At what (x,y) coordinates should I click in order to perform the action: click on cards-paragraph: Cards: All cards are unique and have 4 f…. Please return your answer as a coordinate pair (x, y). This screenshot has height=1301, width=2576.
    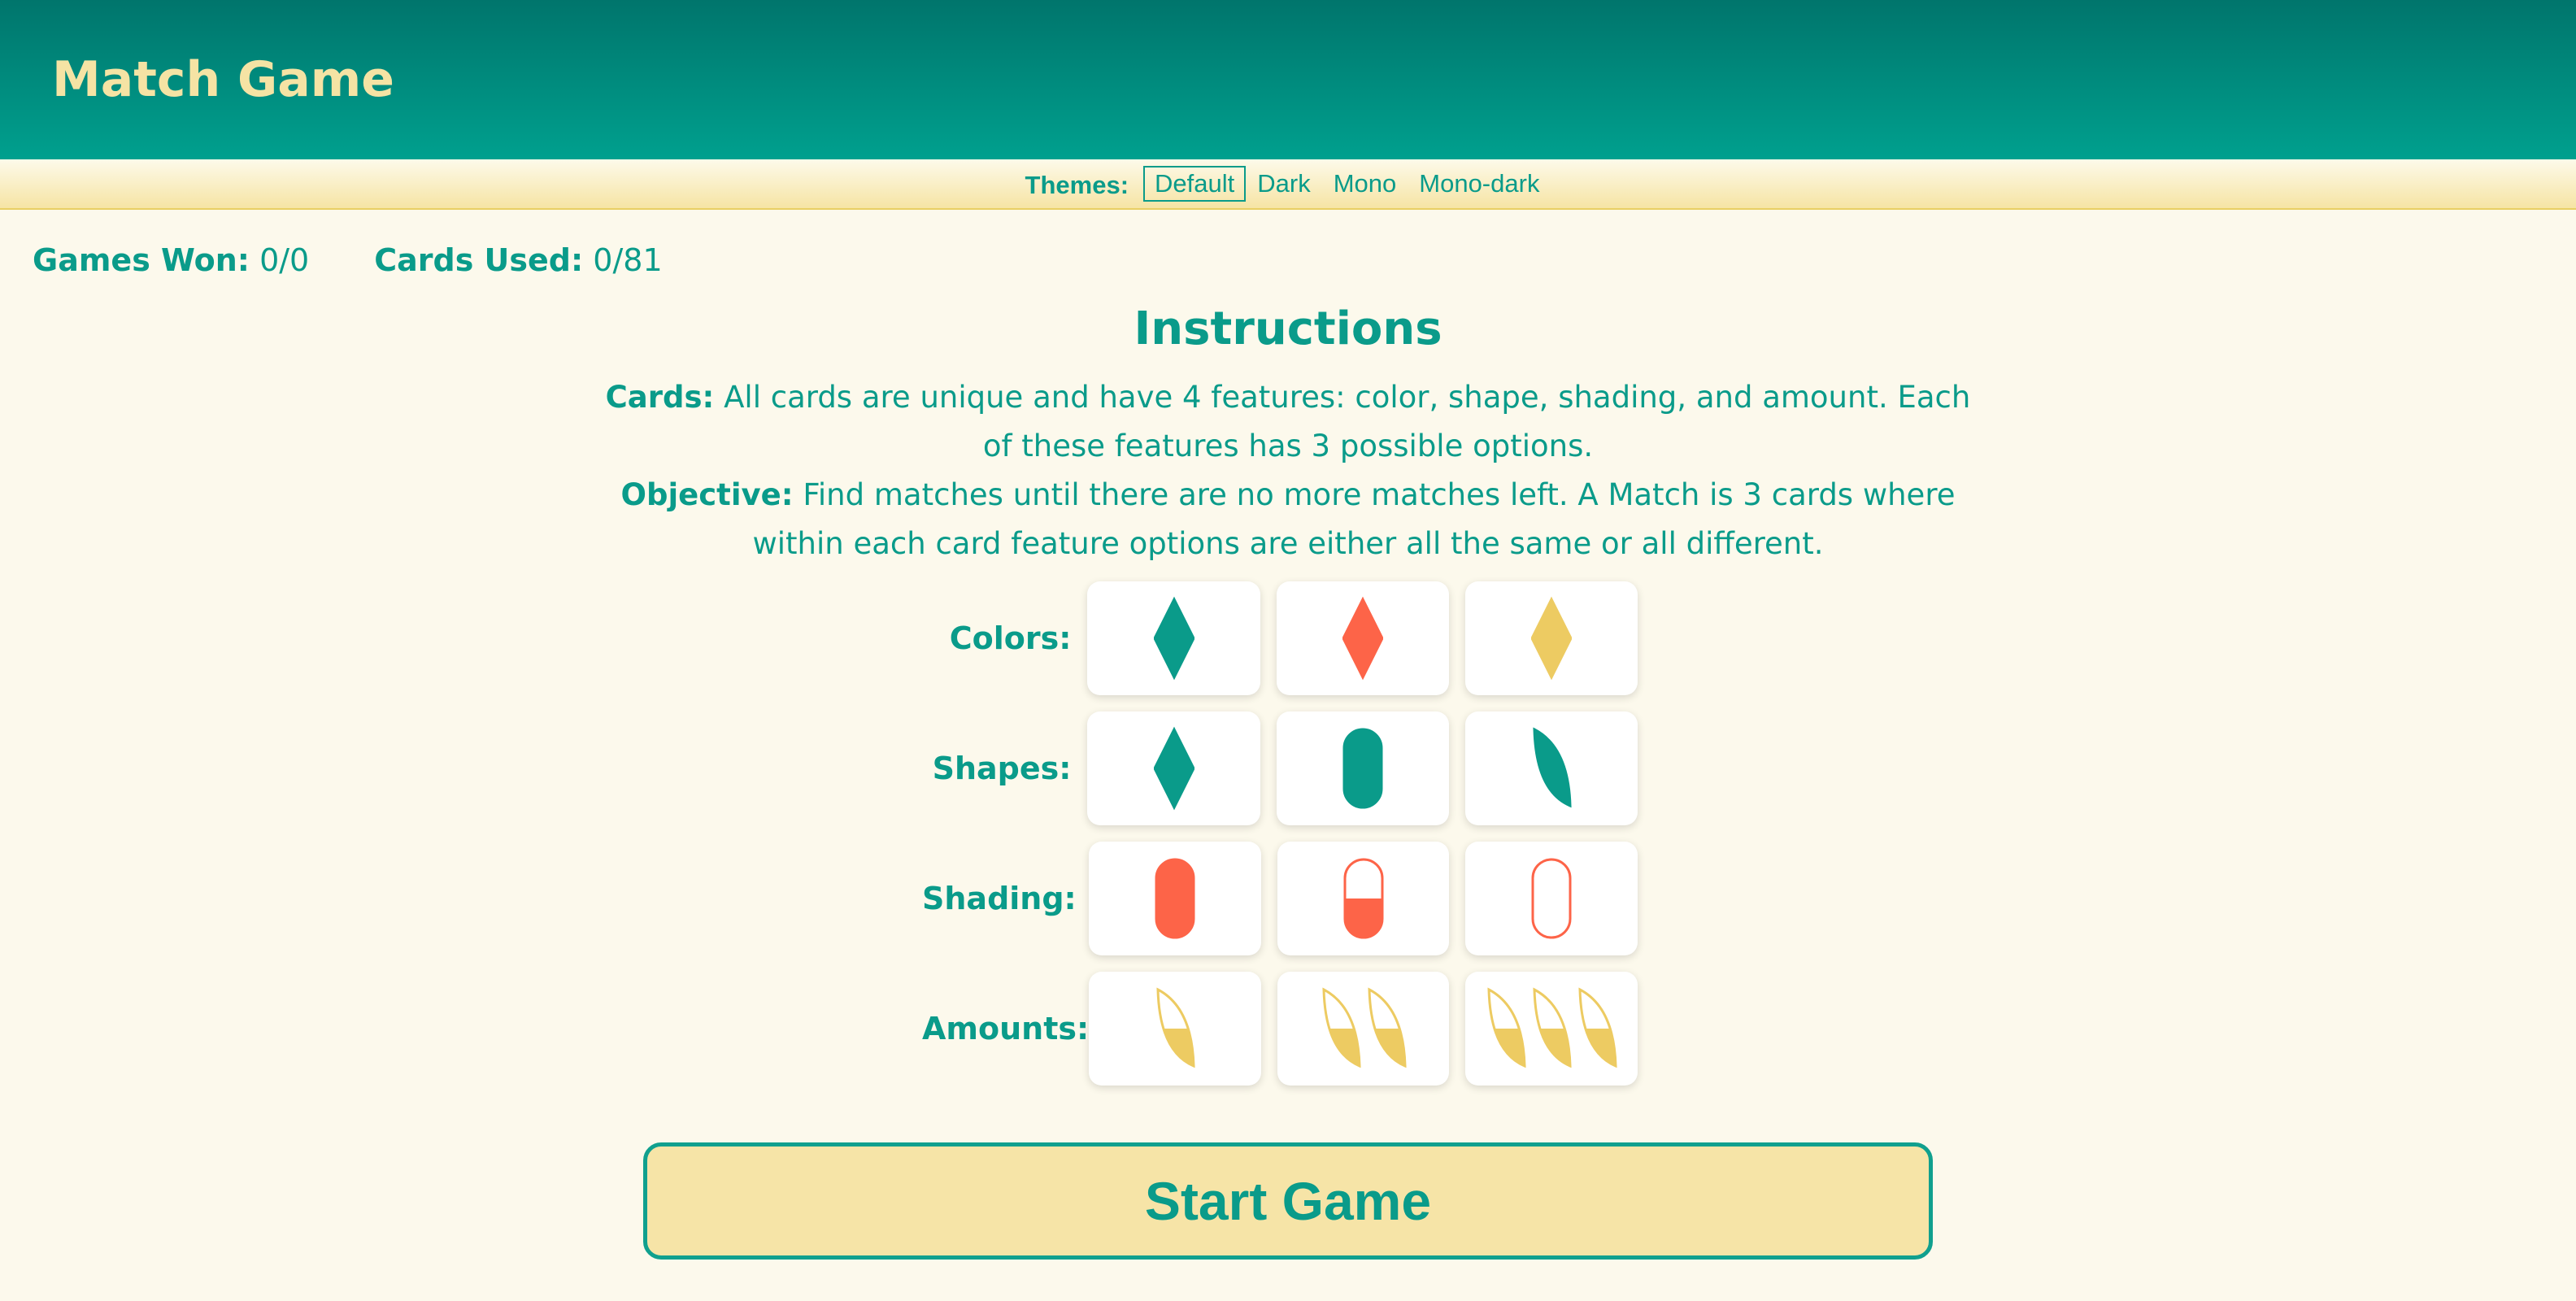
    Looking at the image, I should click on (1288, 422).